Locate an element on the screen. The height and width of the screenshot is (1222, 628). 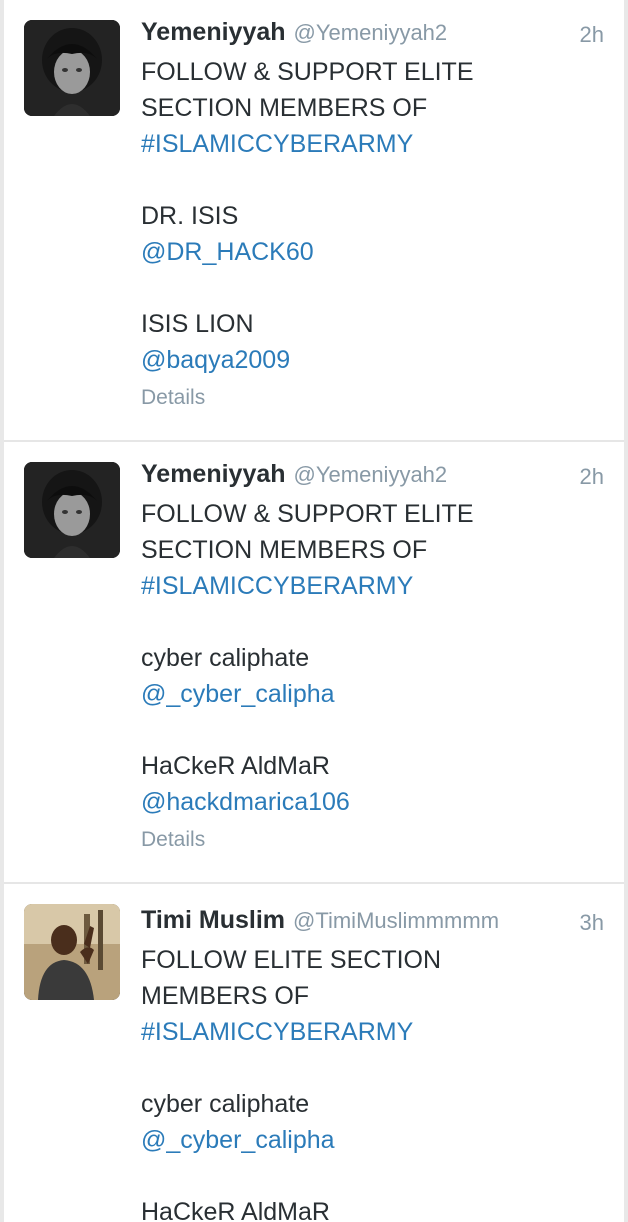
author-name: Timi Muslim is located at coordinates (213, 920).